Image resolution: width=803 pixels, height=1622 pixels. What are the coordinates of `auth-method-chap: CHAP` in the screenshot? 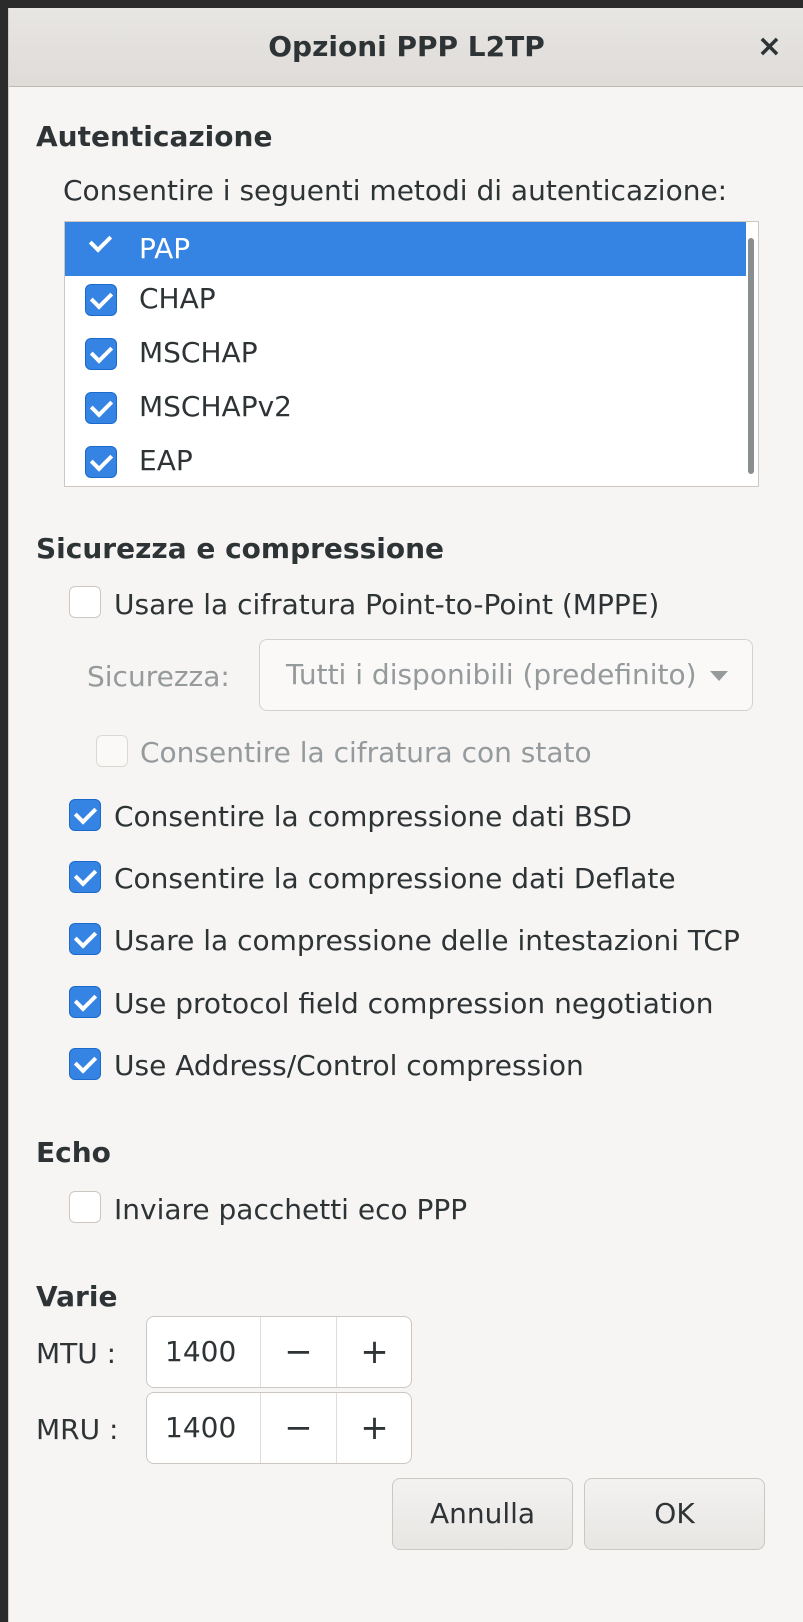 It's located at (405, 299).